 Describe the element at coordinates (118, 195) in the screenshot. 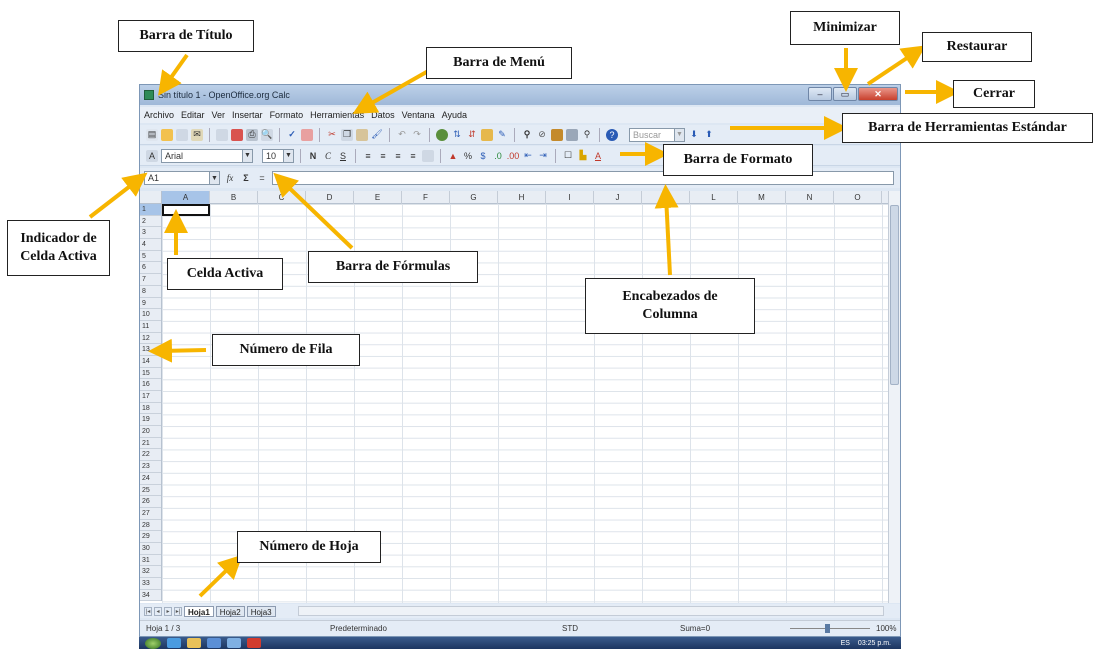

I see `arrow-indicador` at that location.